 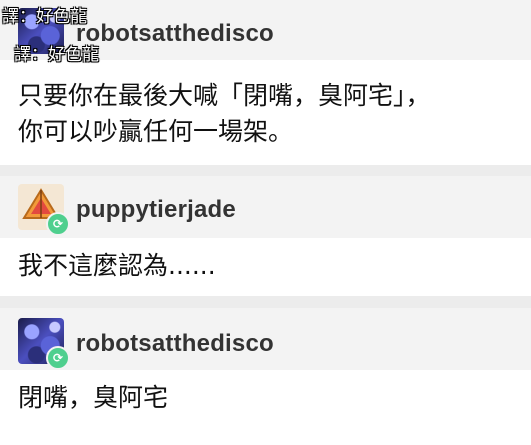 What do you see at coordinates (224, 95) in the screenshot?
I see `post-line: 只要你在最後大喊「閉嘴，臭阿宅」，` at bounding box center [224, 95].